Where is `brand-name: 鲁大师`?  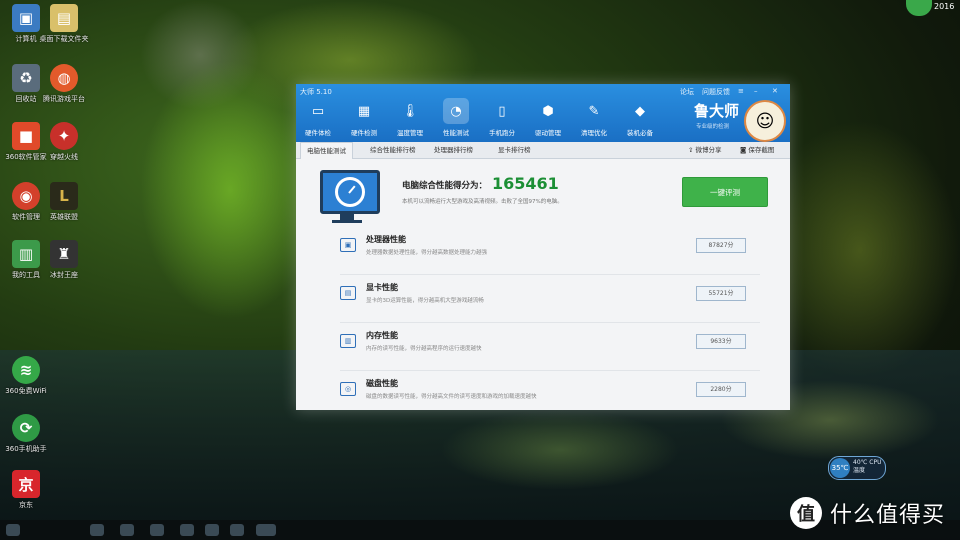
brand-name: 鲁大师 is located at coordinates (717, 111).